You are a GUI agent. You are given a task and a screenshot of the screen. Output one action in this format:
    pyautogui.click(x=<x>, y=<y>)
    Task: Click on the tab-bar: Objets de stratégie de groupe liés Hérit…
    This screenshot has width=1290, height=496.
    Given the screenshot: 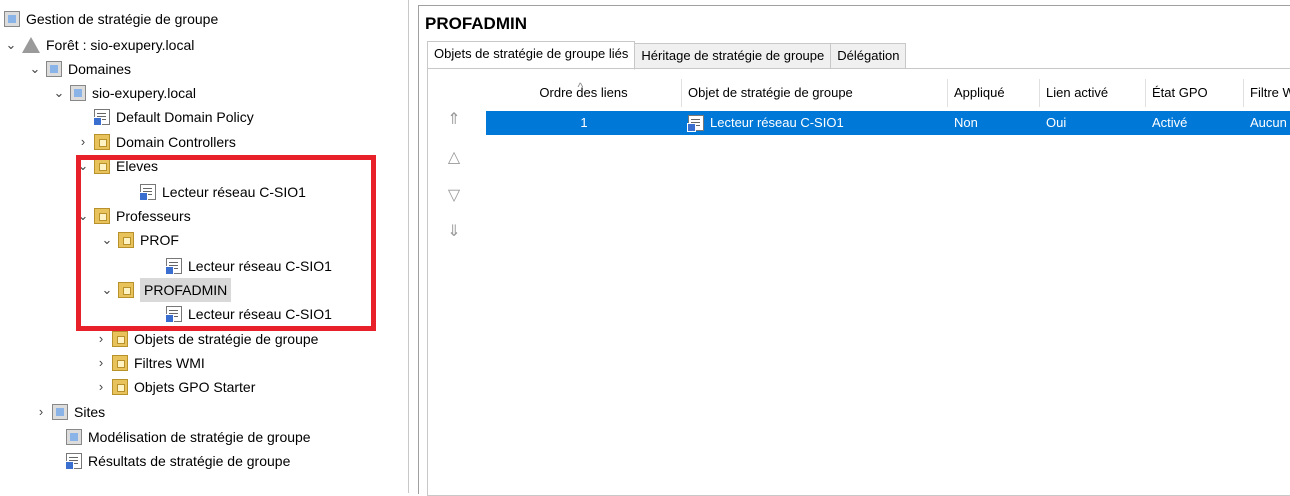 What is the action you would take?
    pyautogui.click(x=667, y=55)
    